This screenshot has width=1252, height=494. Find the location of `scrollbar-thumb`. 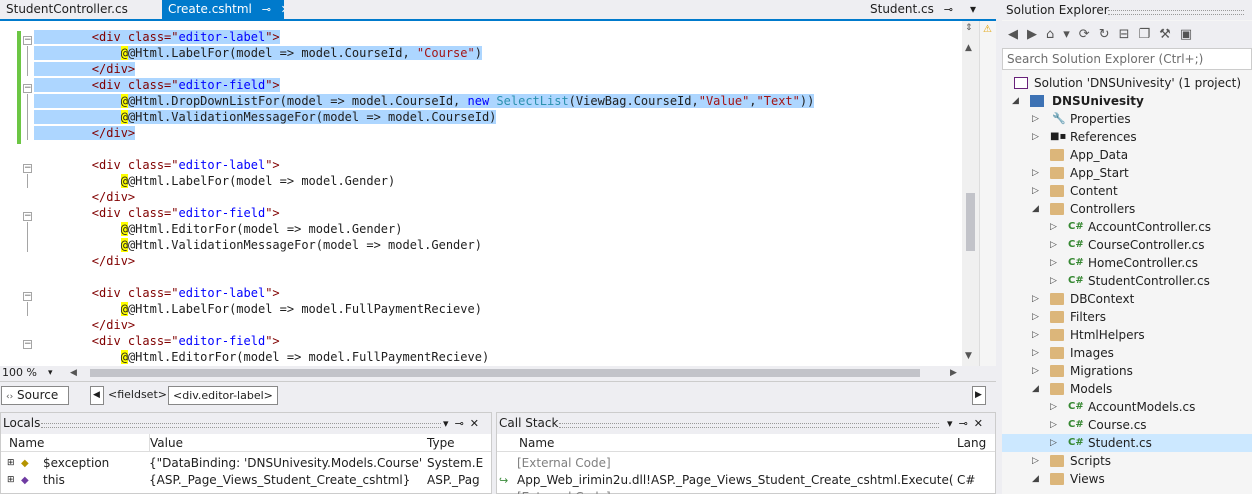

scrollbar-thumb is located at coordinates (970, 222).